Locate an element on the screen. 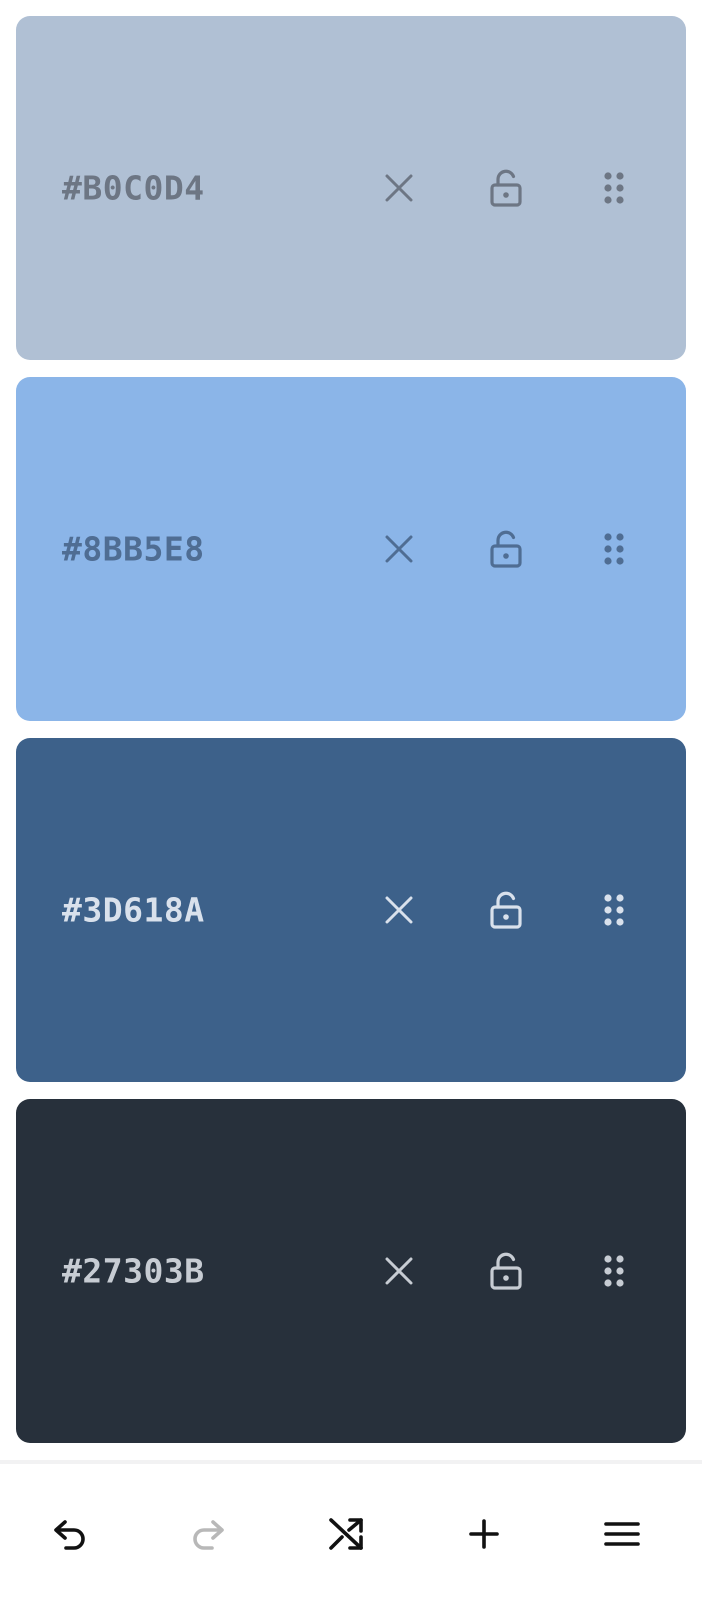 The image size is (702, 1600). undo-icon is located at coordinates (69, 1535).